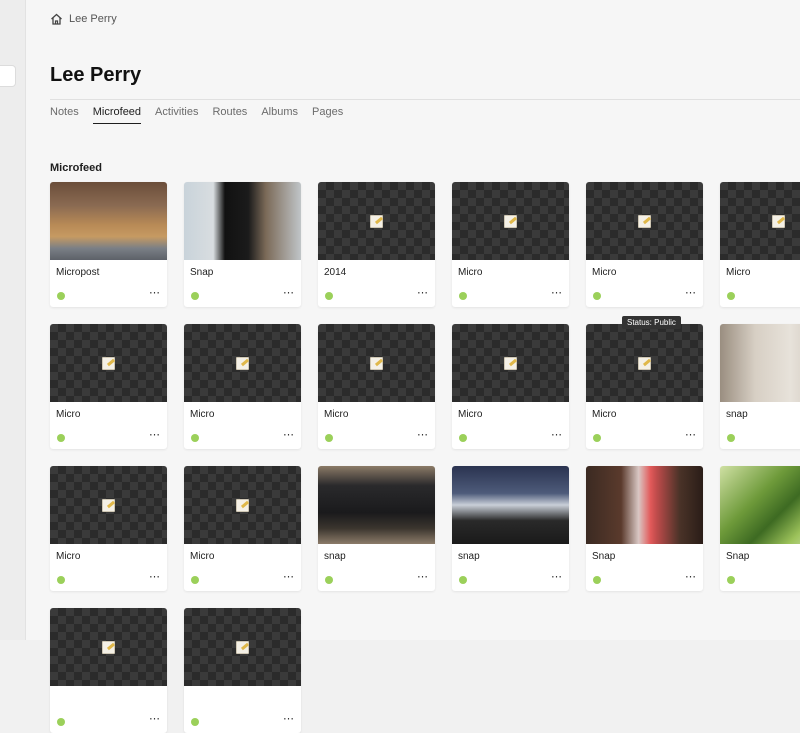 The height and width of the screenshot is (733, 800). Describe the element at coordinates (176, 115) in the screenshot. I see `tab-activities: Activities` at that location.